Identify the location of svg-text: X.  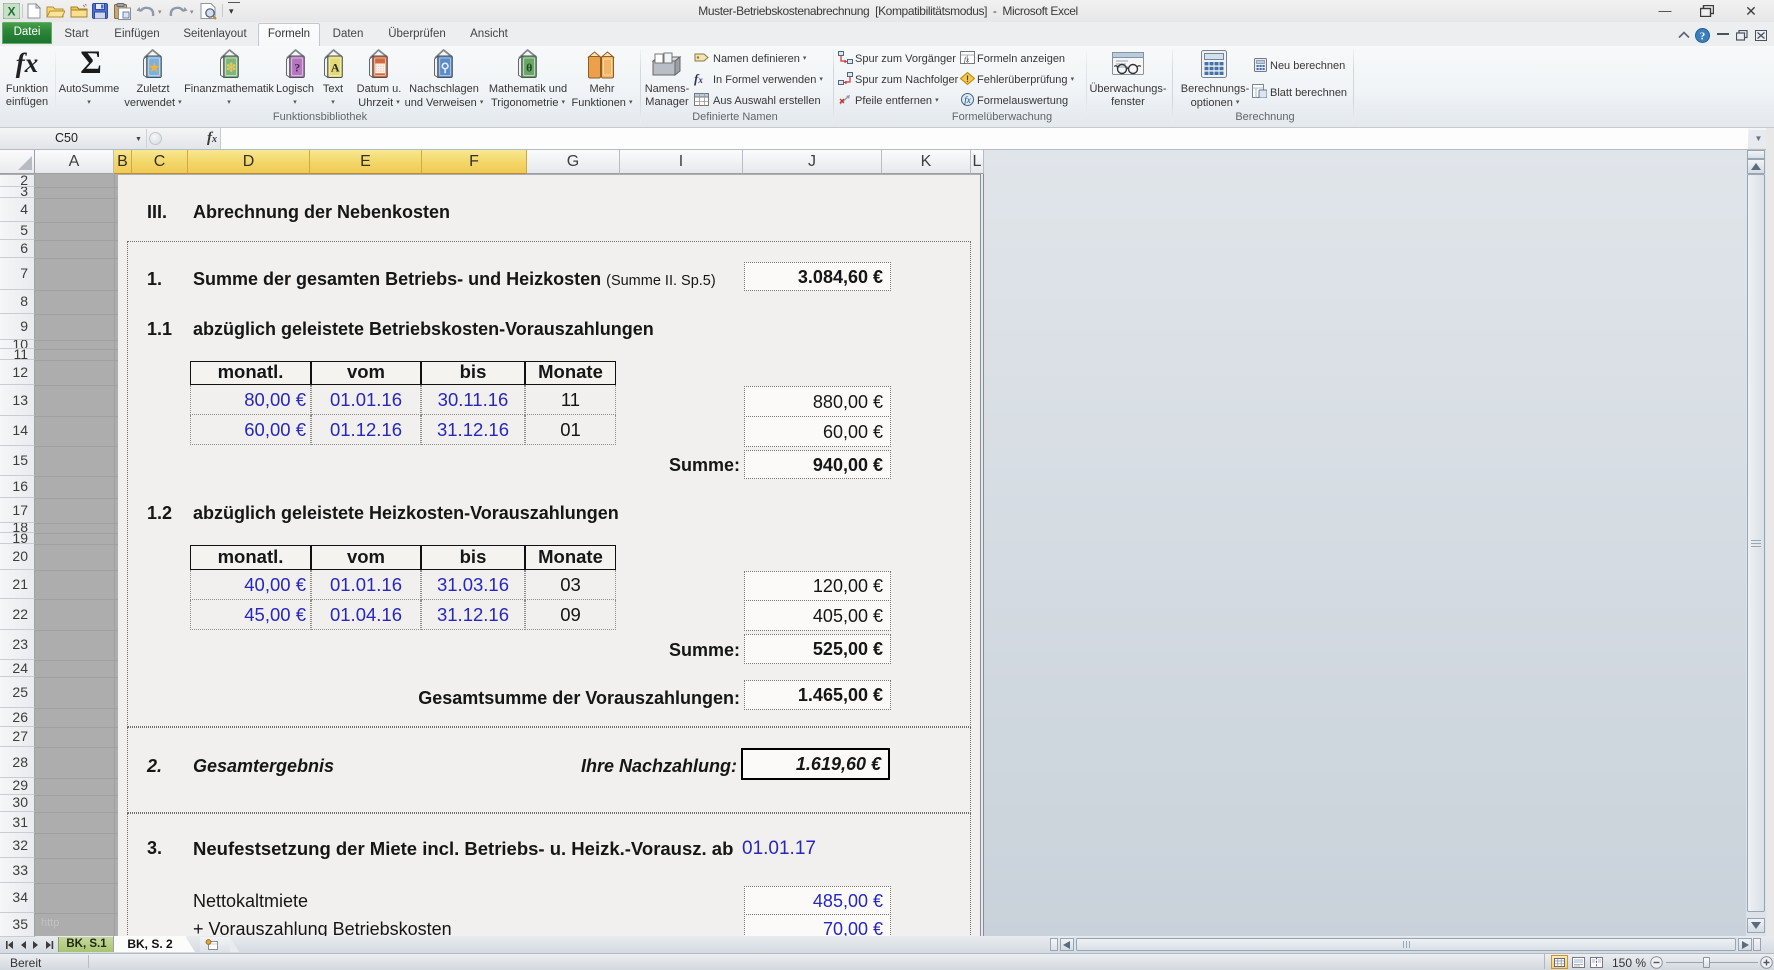
(11, 12).